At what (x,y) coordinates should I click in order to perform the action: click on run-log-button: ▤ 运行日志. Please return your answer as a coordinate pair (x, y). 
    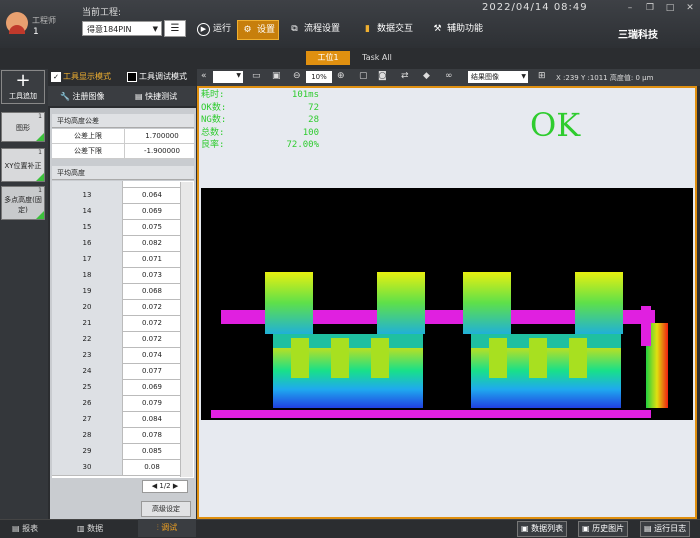
    Looking at the image, I should click on (665, 529).